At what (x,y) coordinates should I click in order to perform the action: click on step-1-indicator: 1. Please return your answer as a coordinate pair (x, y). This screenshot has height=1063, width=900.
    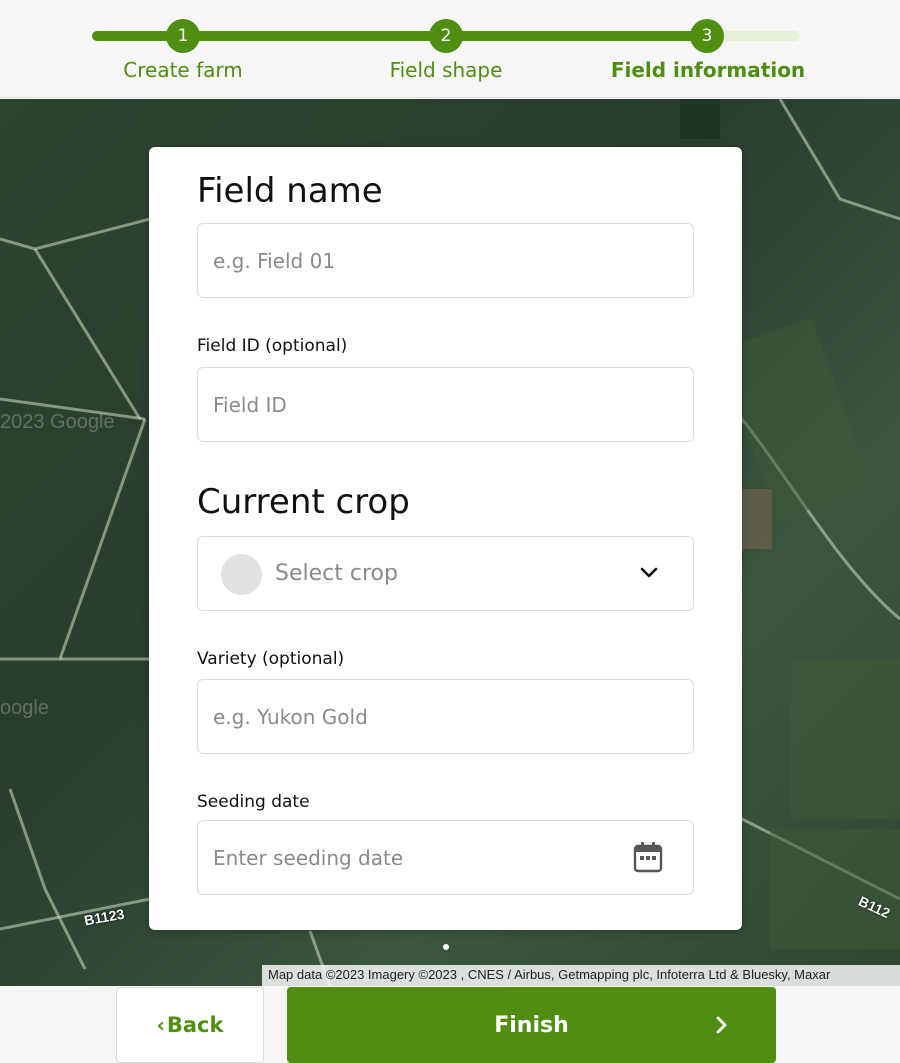
    Looking at the image, I should click on (183, 36).